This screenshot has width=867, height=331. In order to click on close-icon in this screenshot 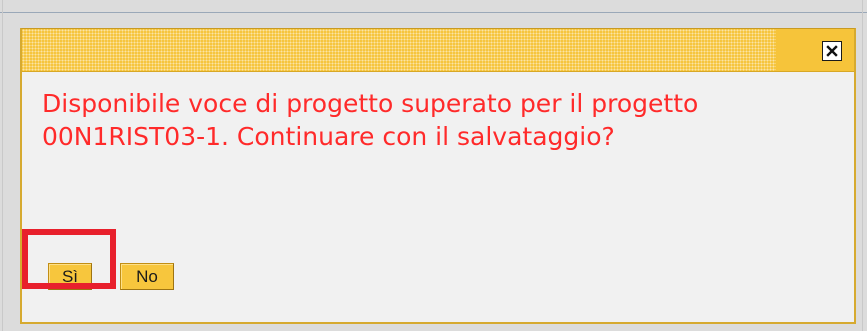, I will do `click(832, 51)`.